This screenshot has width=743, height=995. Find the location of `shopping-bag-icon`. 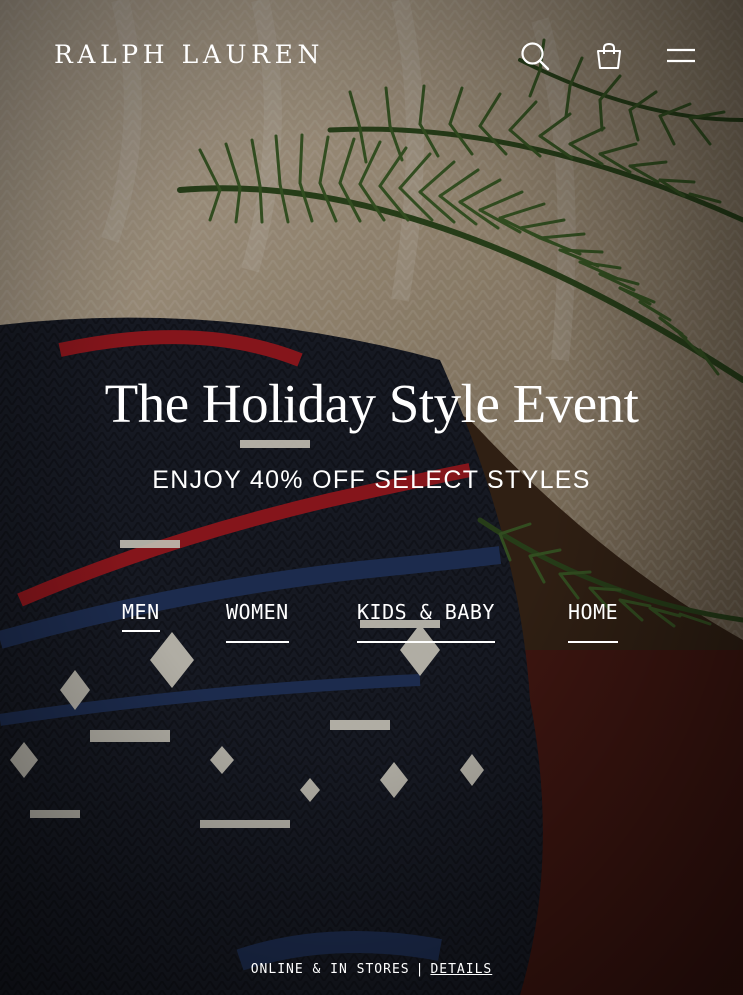

shopping-bag-icon is located at coordinates (609, 56).